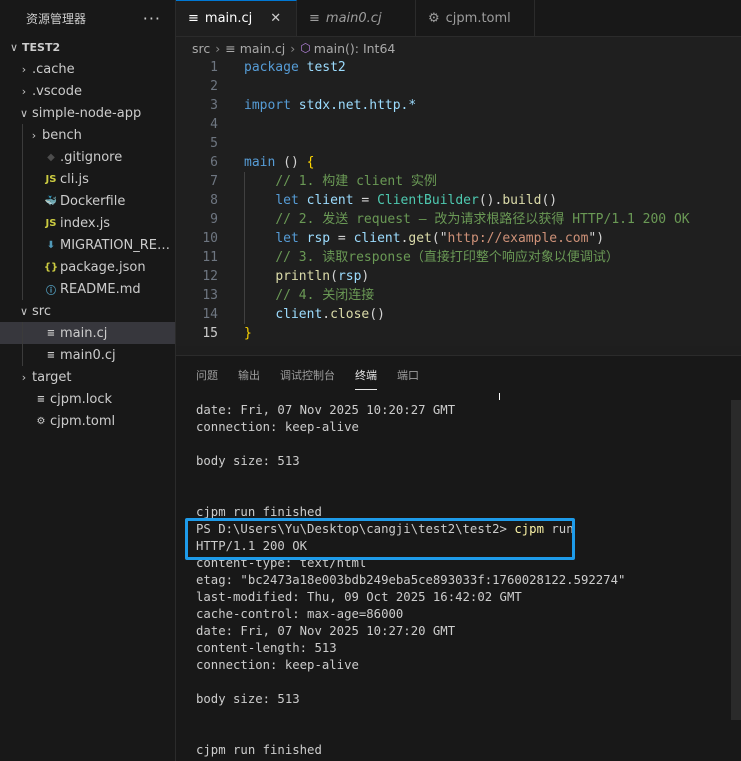 The image size is (741, 761). What do you see at coordinates (87, 135) in the screenshot?
I see `tree-item: › bench` at bounding box center [87, 135].